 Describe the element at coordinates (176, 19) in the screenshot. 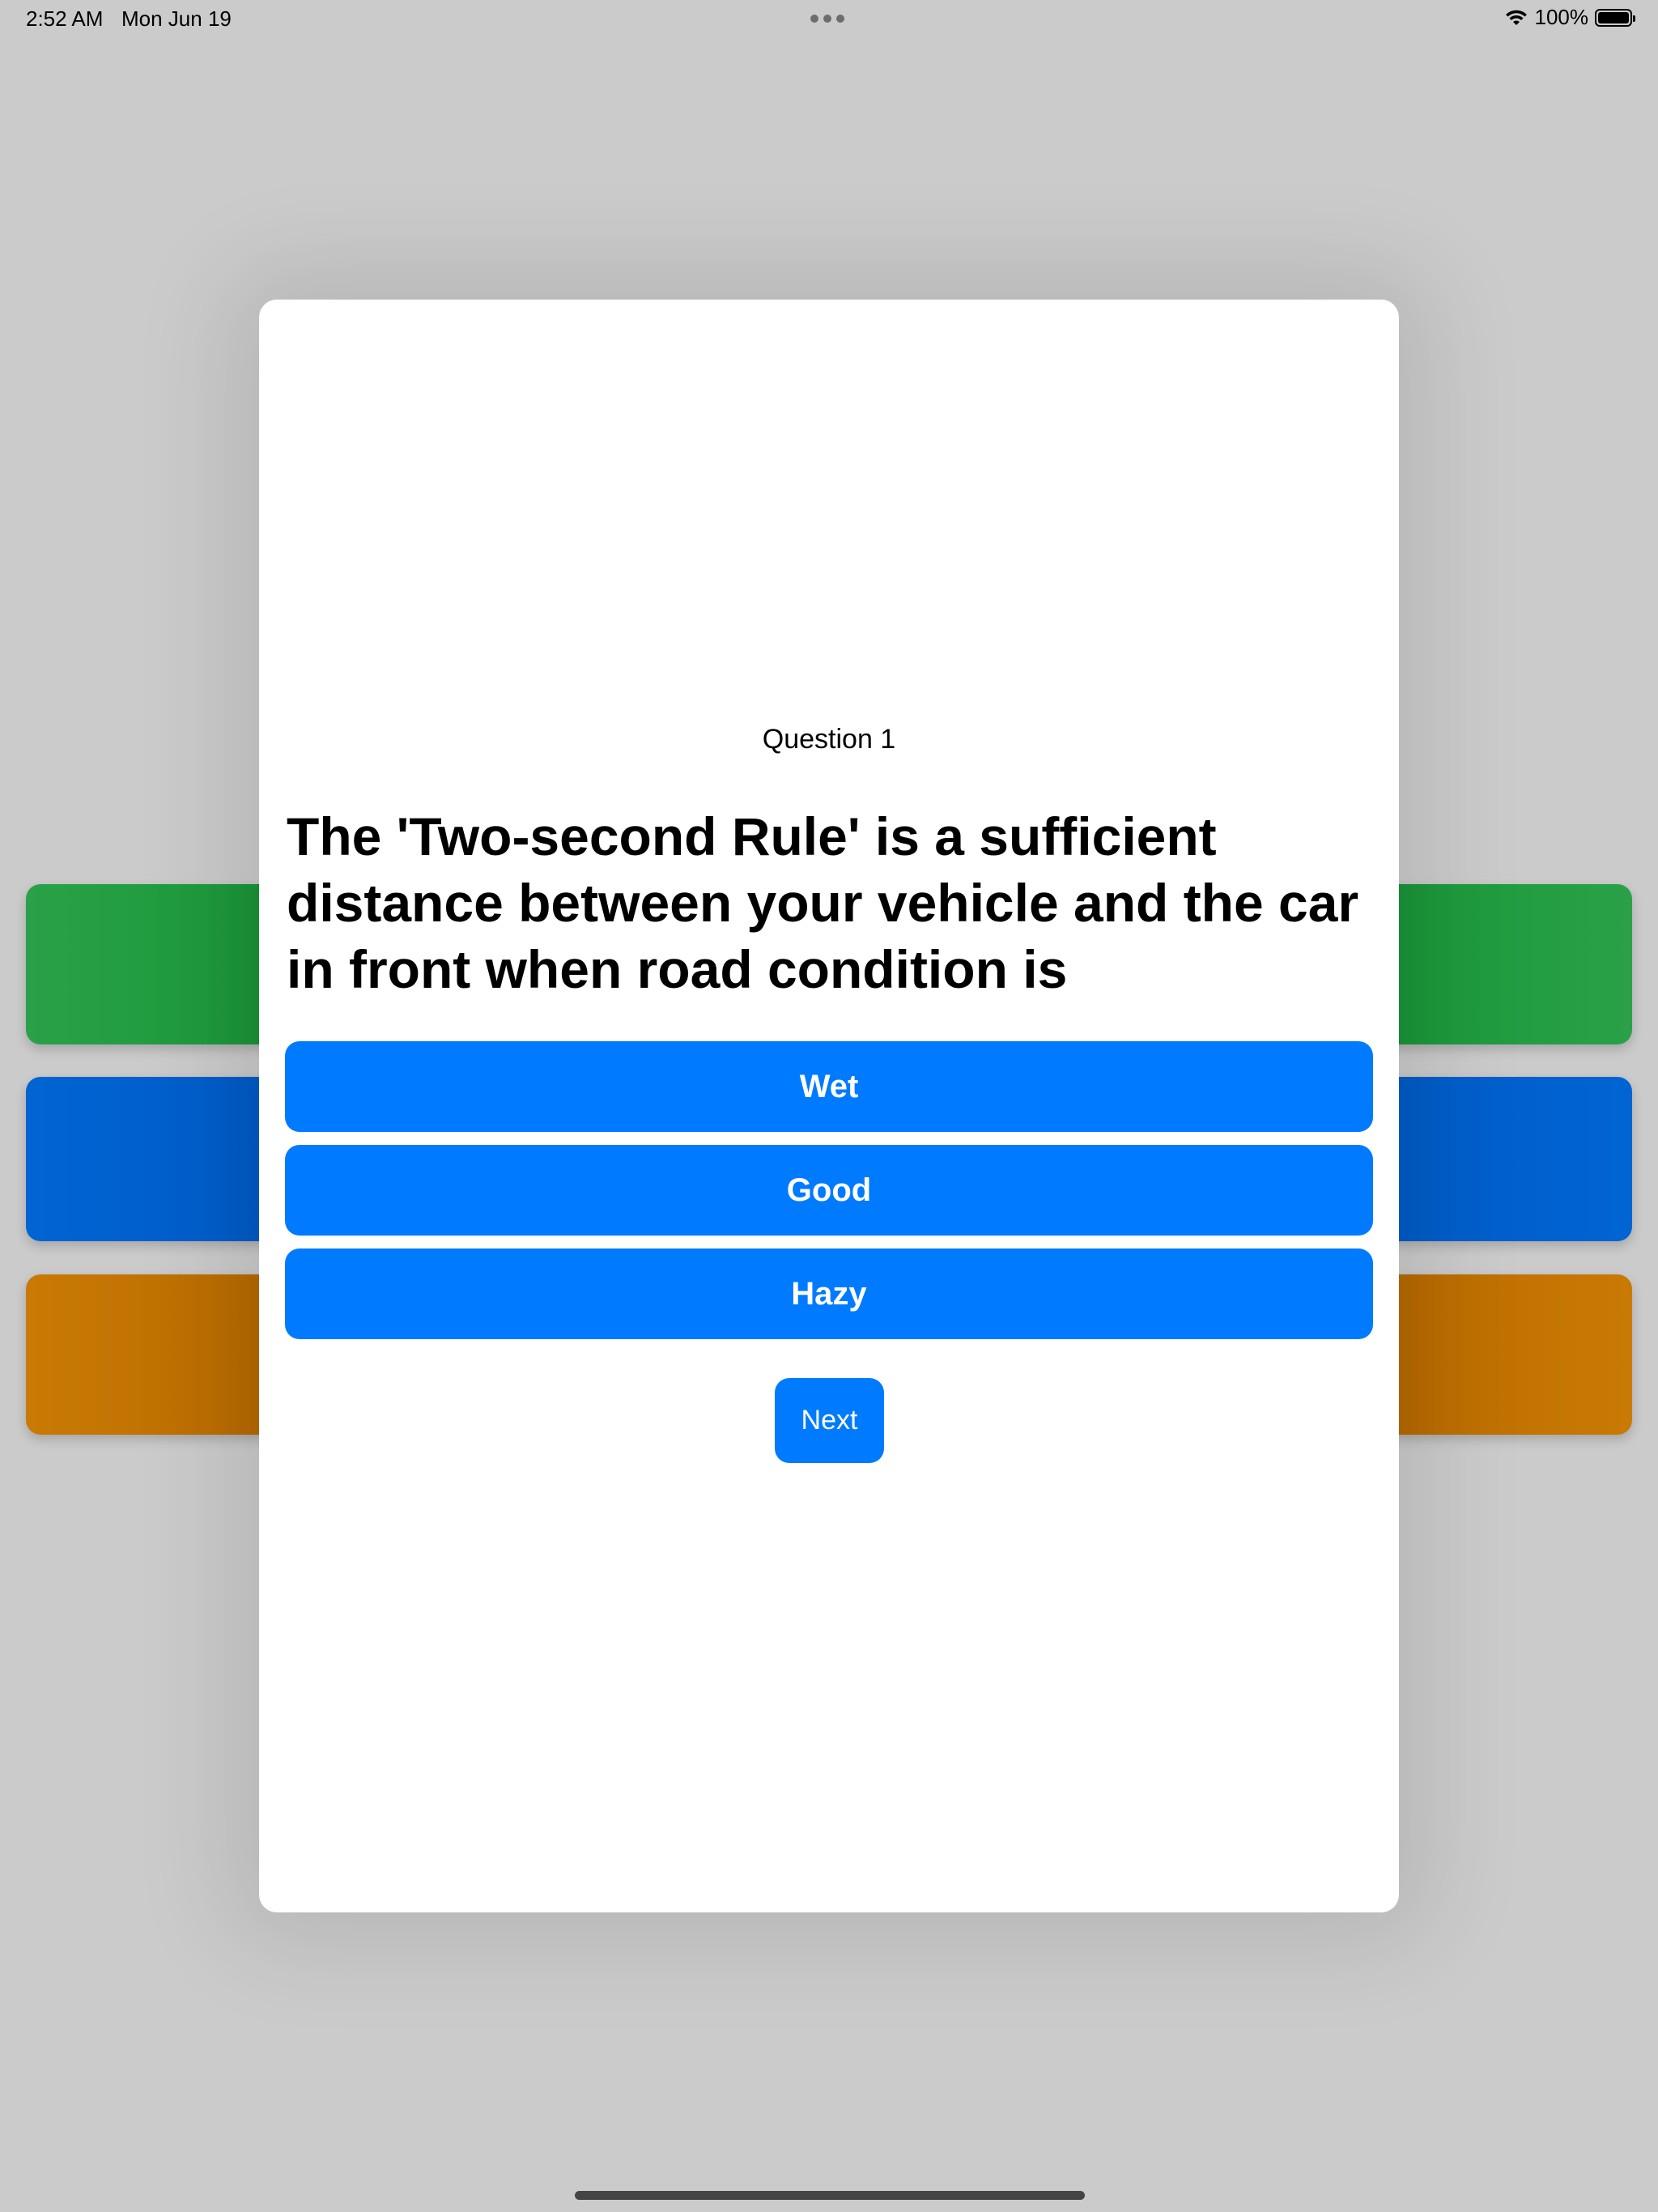

I see `status-date: Mon Jun 19` at that location.